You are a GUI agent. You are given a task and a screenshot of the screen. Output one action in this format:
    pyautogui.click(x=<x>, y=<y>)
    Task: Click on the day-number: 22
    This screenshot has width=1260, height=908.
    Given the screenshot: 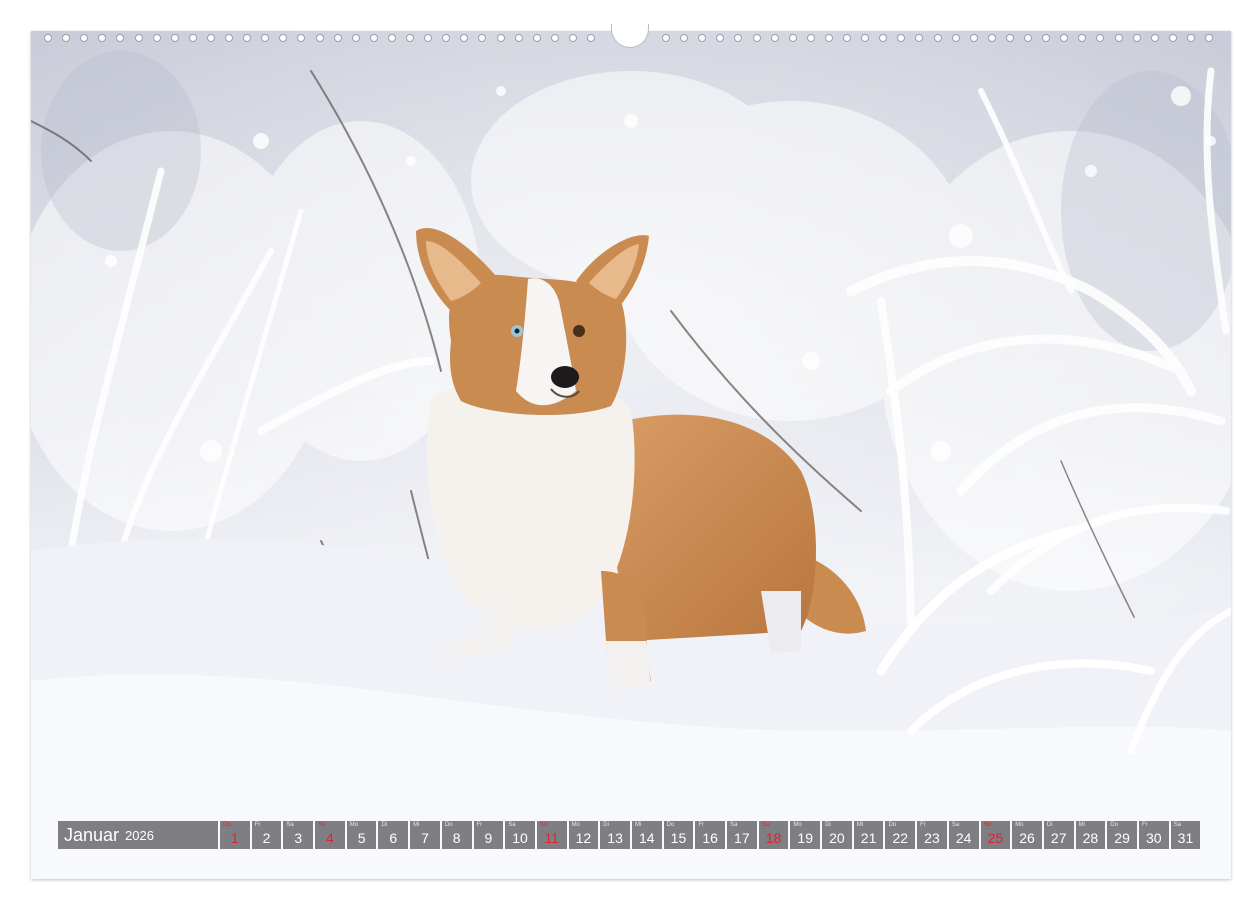 What is the action you would take?
    pyautogui.click(x=900, y=838)
    